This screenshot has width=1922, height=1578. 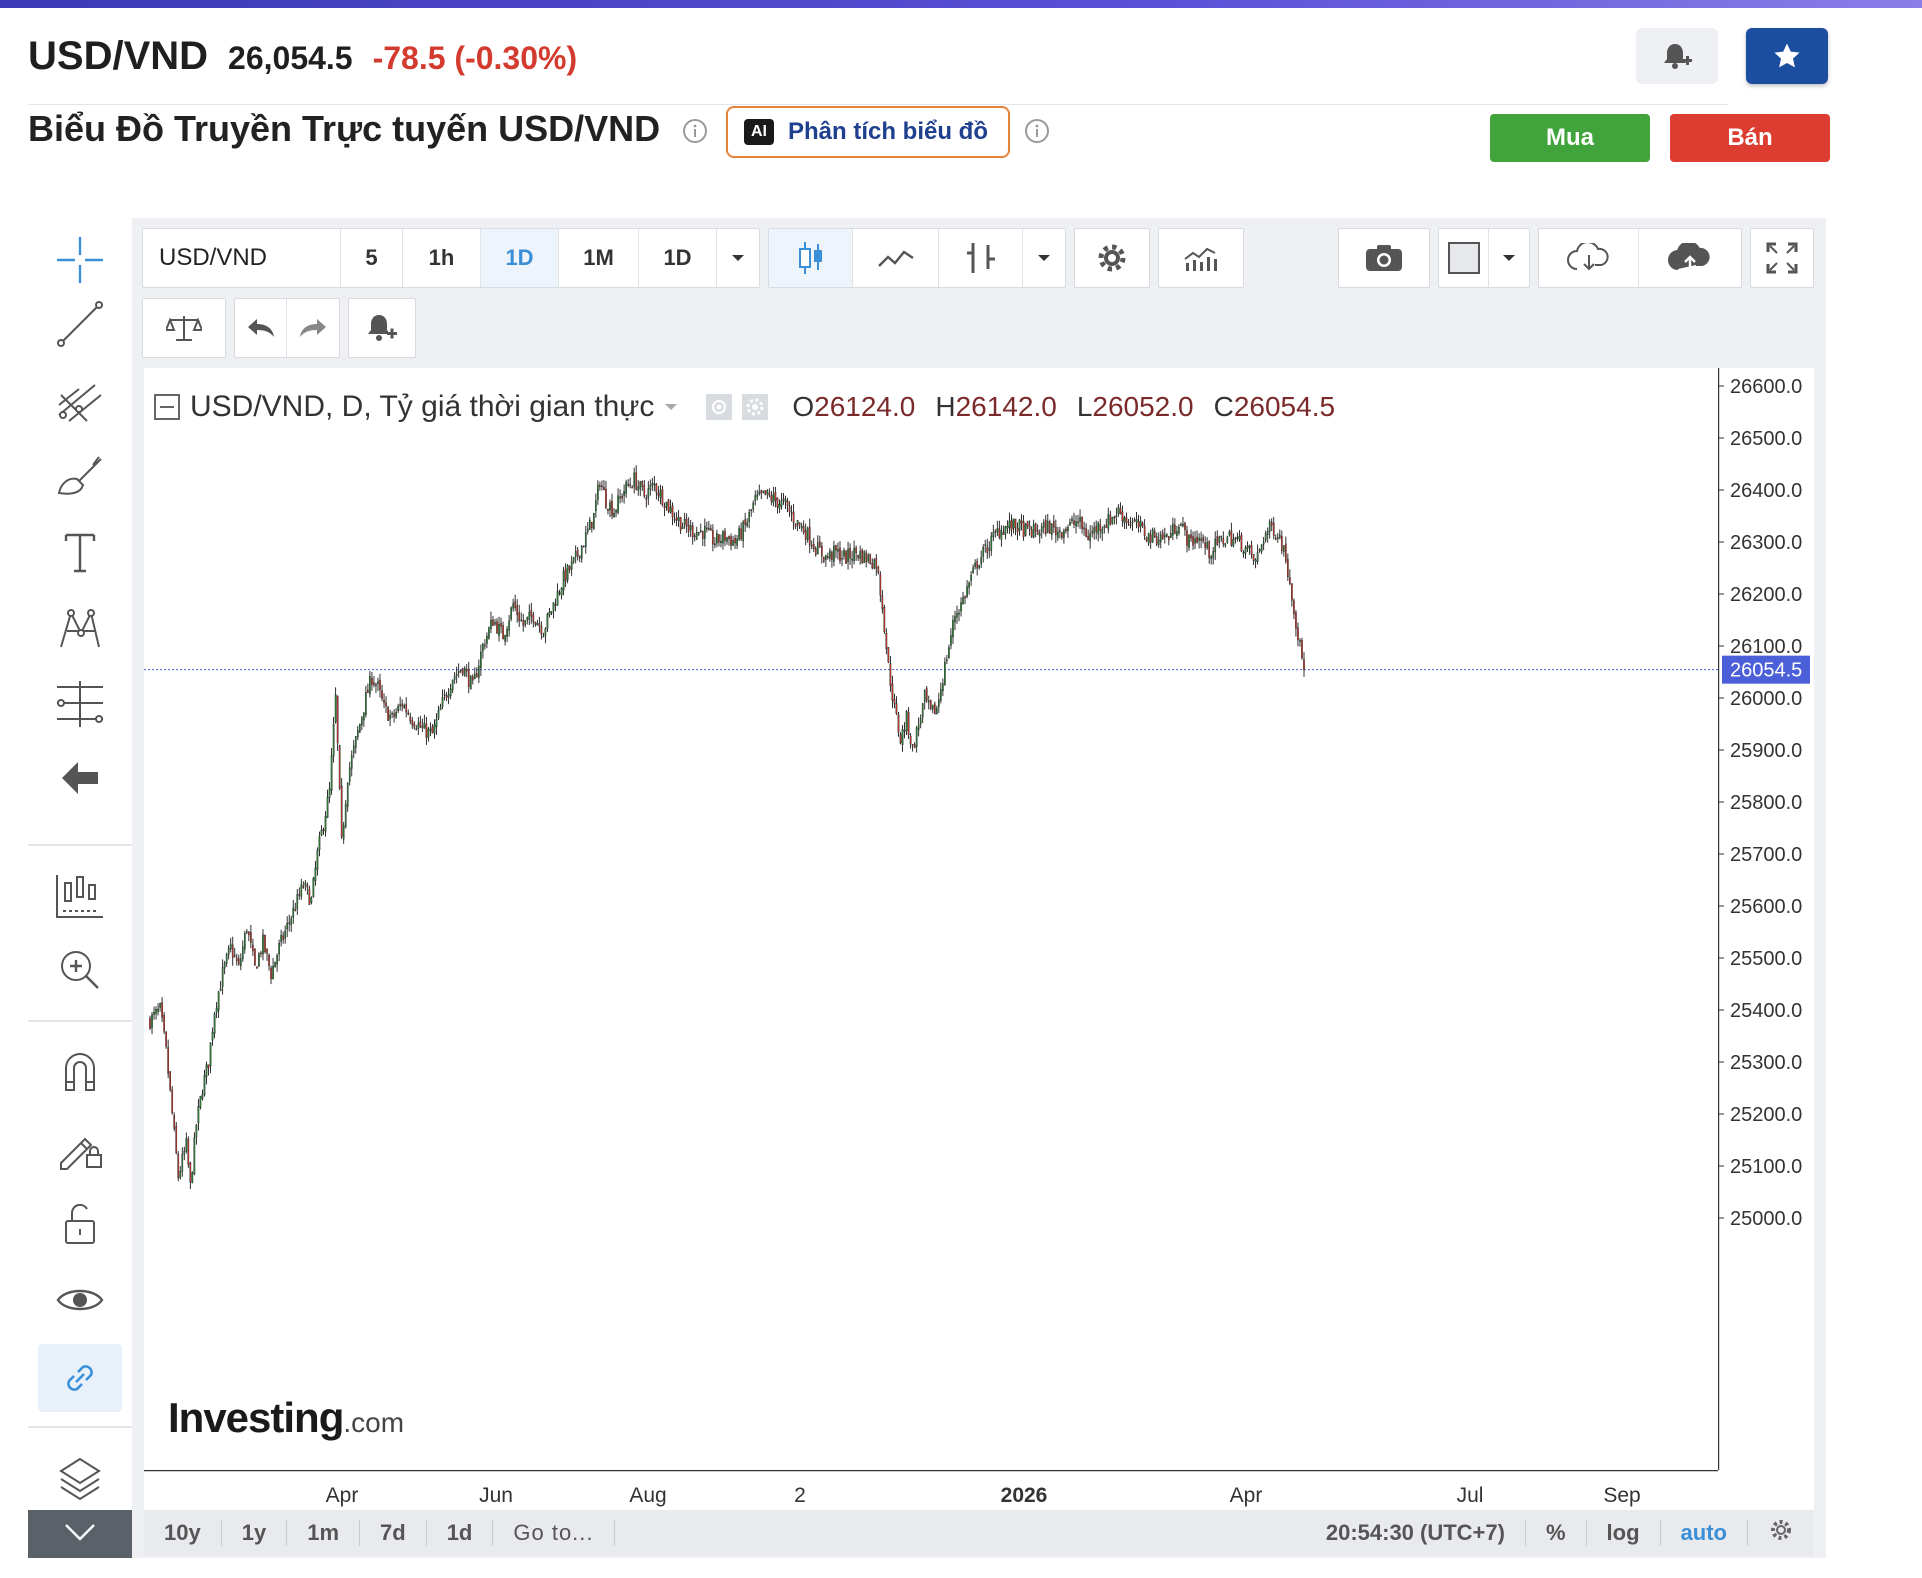 I want to click on ai-chart-analysis-button: AI Phân tích biểu đồ, so click(x=868, y=132).